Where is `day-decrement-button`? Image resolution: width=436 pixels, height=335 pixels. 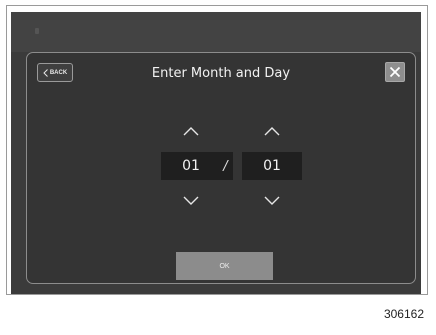
day-decrement-button is located at coordinates (272, 201).